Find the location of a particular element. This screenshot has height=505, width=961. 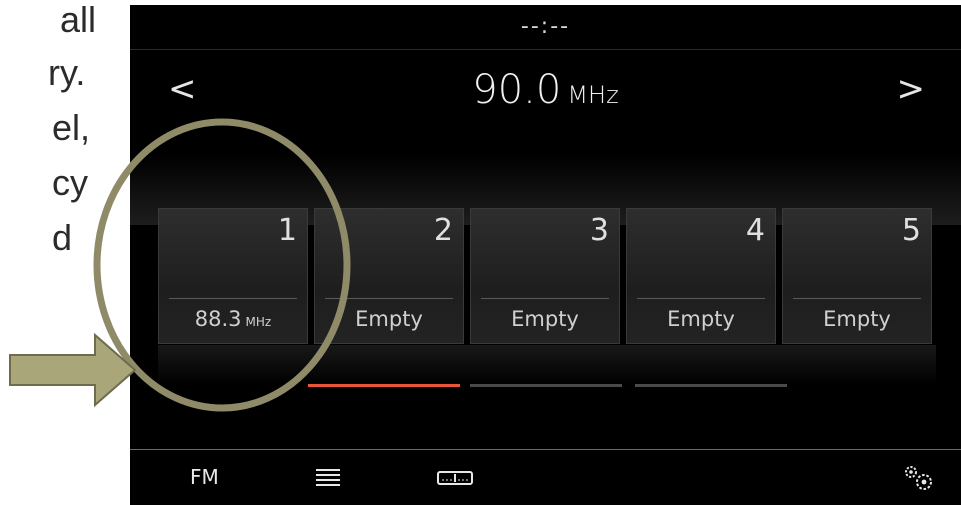

current-frequency: 90.0 MHz is located at coordinates (545, 92).